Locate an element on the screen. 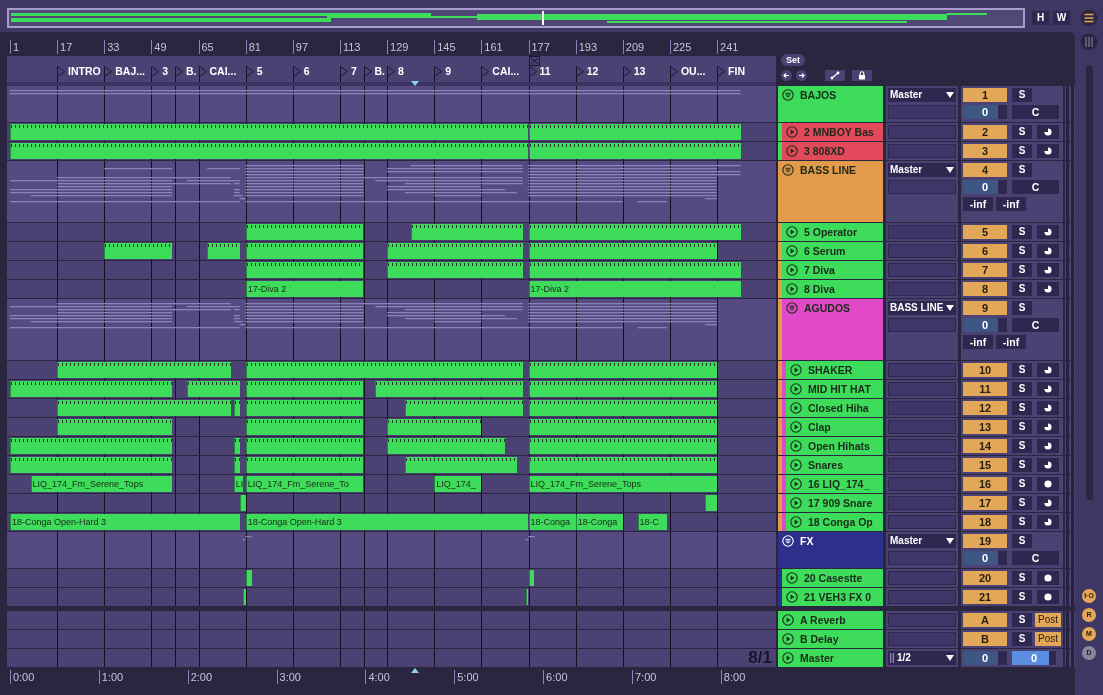  track-activator-button: 12 is located at coordinates (985, 408).